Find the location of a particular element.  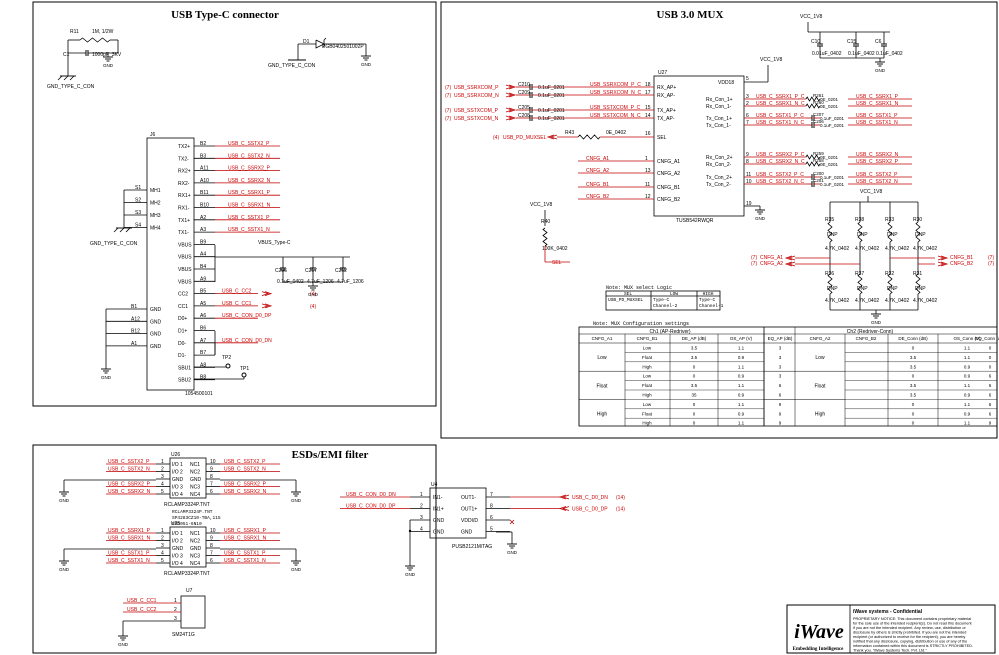

table-cell: High is located at coordinates (647, 423).